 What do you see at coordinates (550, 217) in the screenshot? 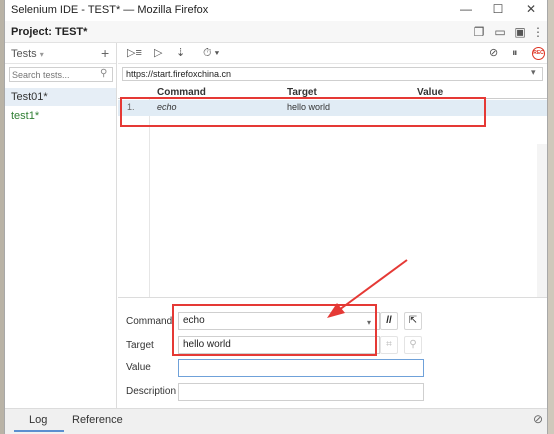
I see `desktop-background-right` at bounding box center [550, 217].